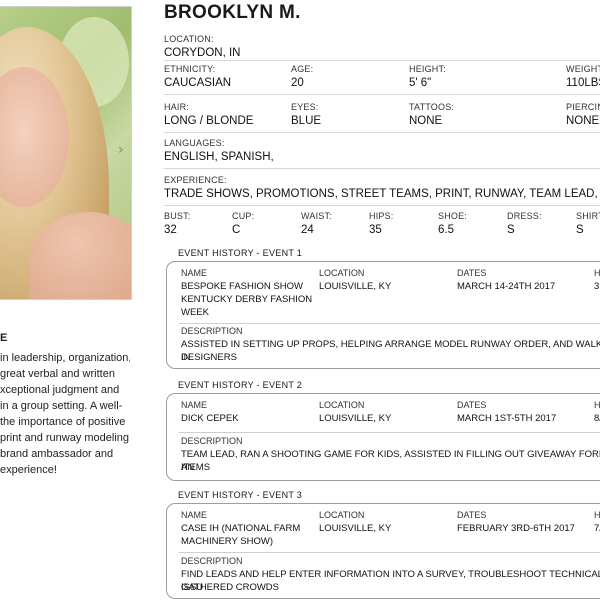  What do you see at coordinates (209, 121) in the screenshot?
I see `hair-value: LONG / BLONDE` at bounding box center [209, 121].